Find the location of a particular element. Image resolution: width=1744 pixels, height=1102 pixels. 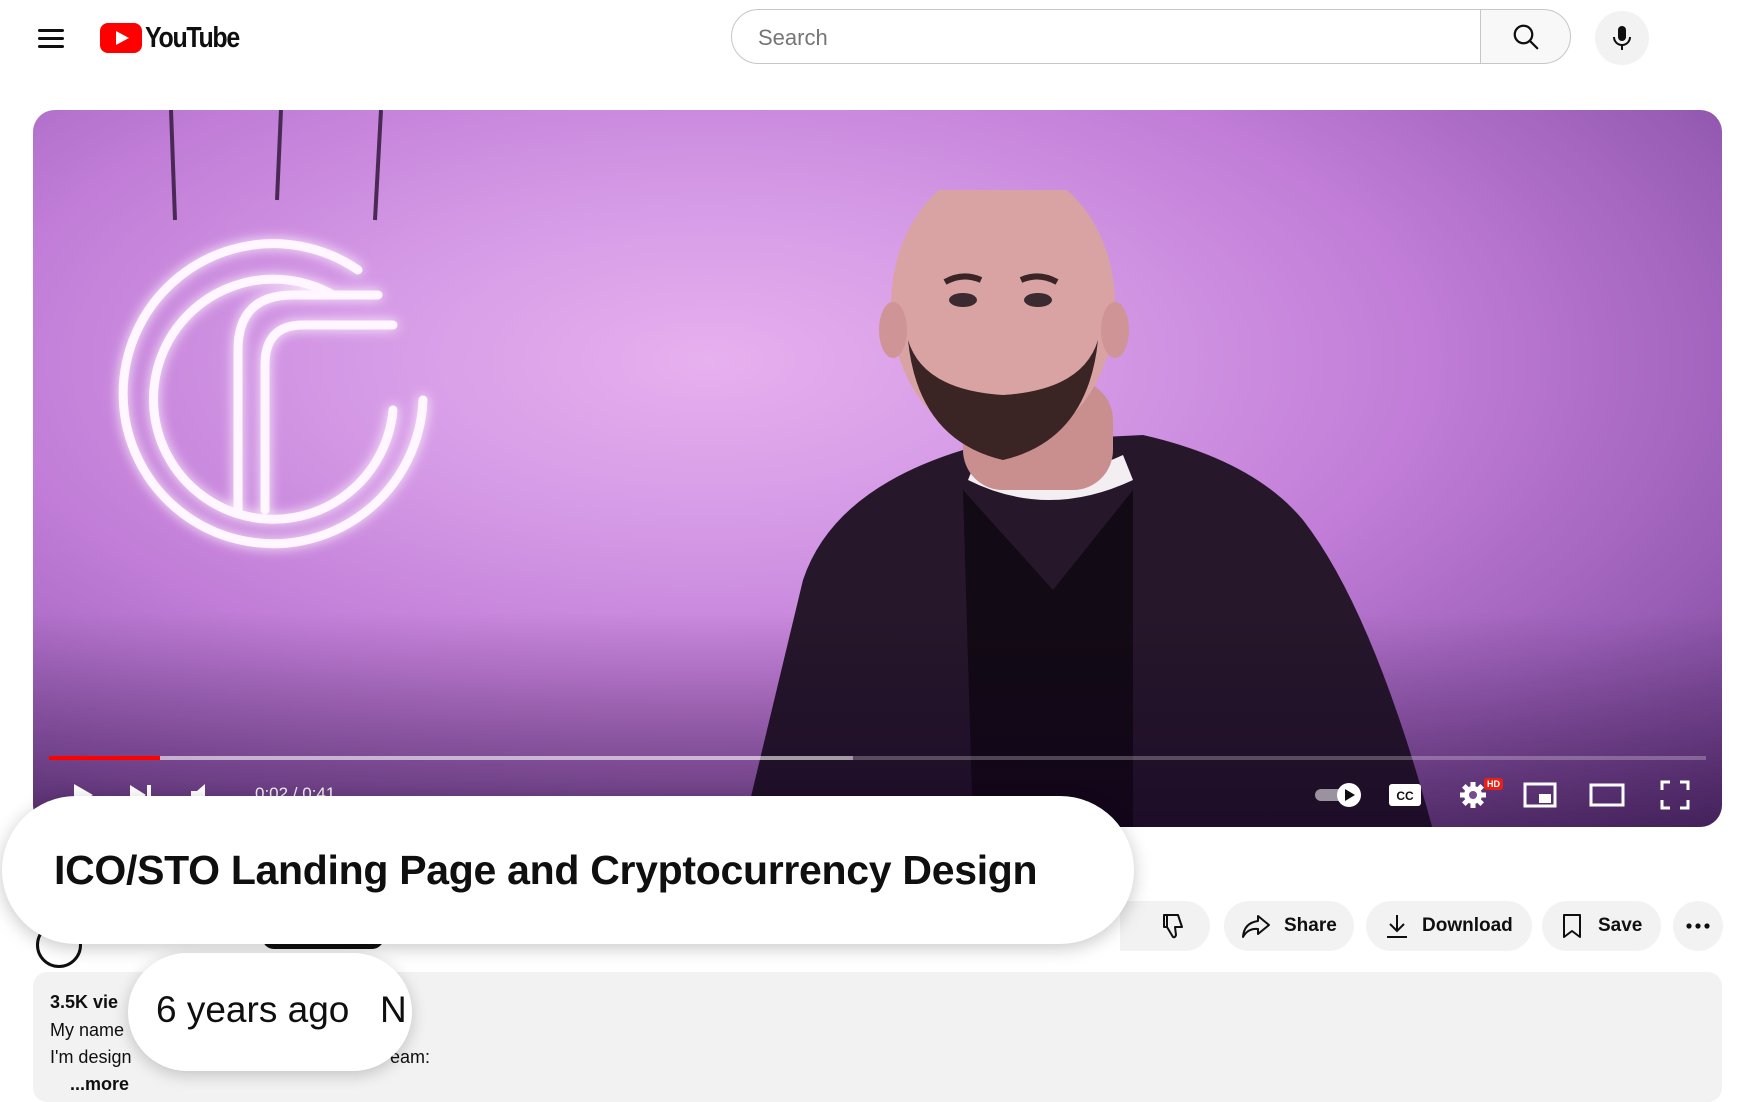

microphone-icon is located at coordinates (1622, 38).